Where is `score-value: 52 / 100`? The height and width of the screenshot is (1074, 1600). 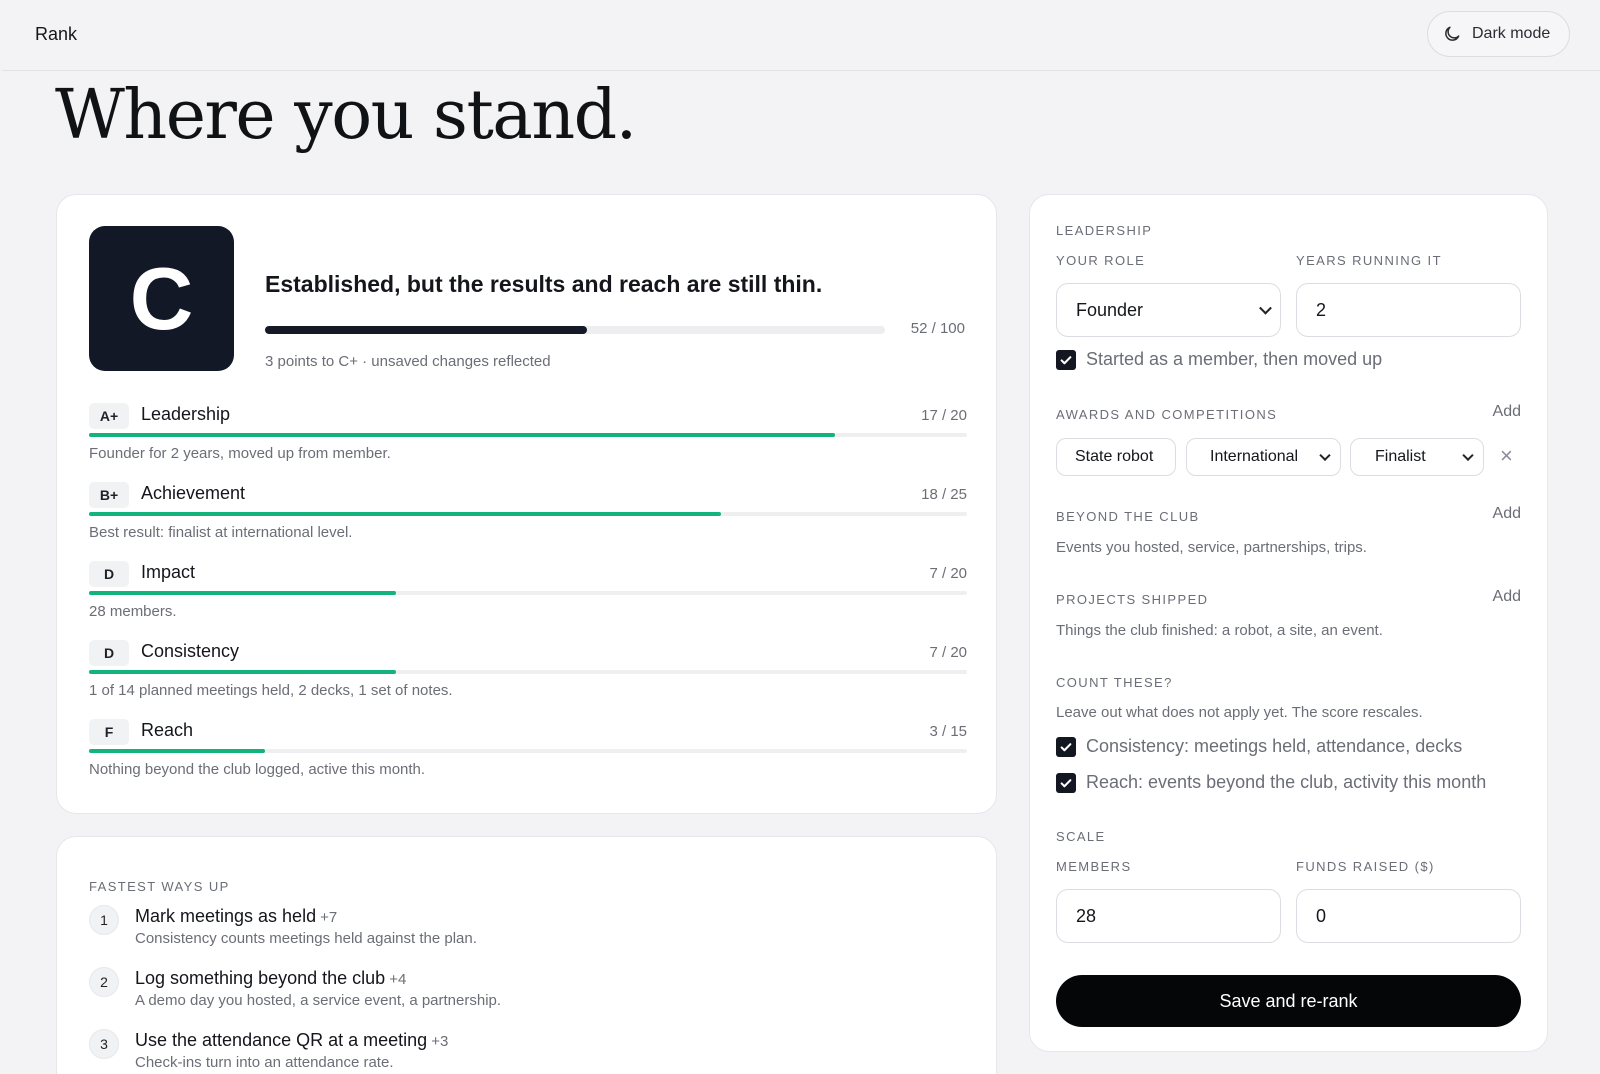 score-value: 52 / 100 is located at coordinates (937, 328).